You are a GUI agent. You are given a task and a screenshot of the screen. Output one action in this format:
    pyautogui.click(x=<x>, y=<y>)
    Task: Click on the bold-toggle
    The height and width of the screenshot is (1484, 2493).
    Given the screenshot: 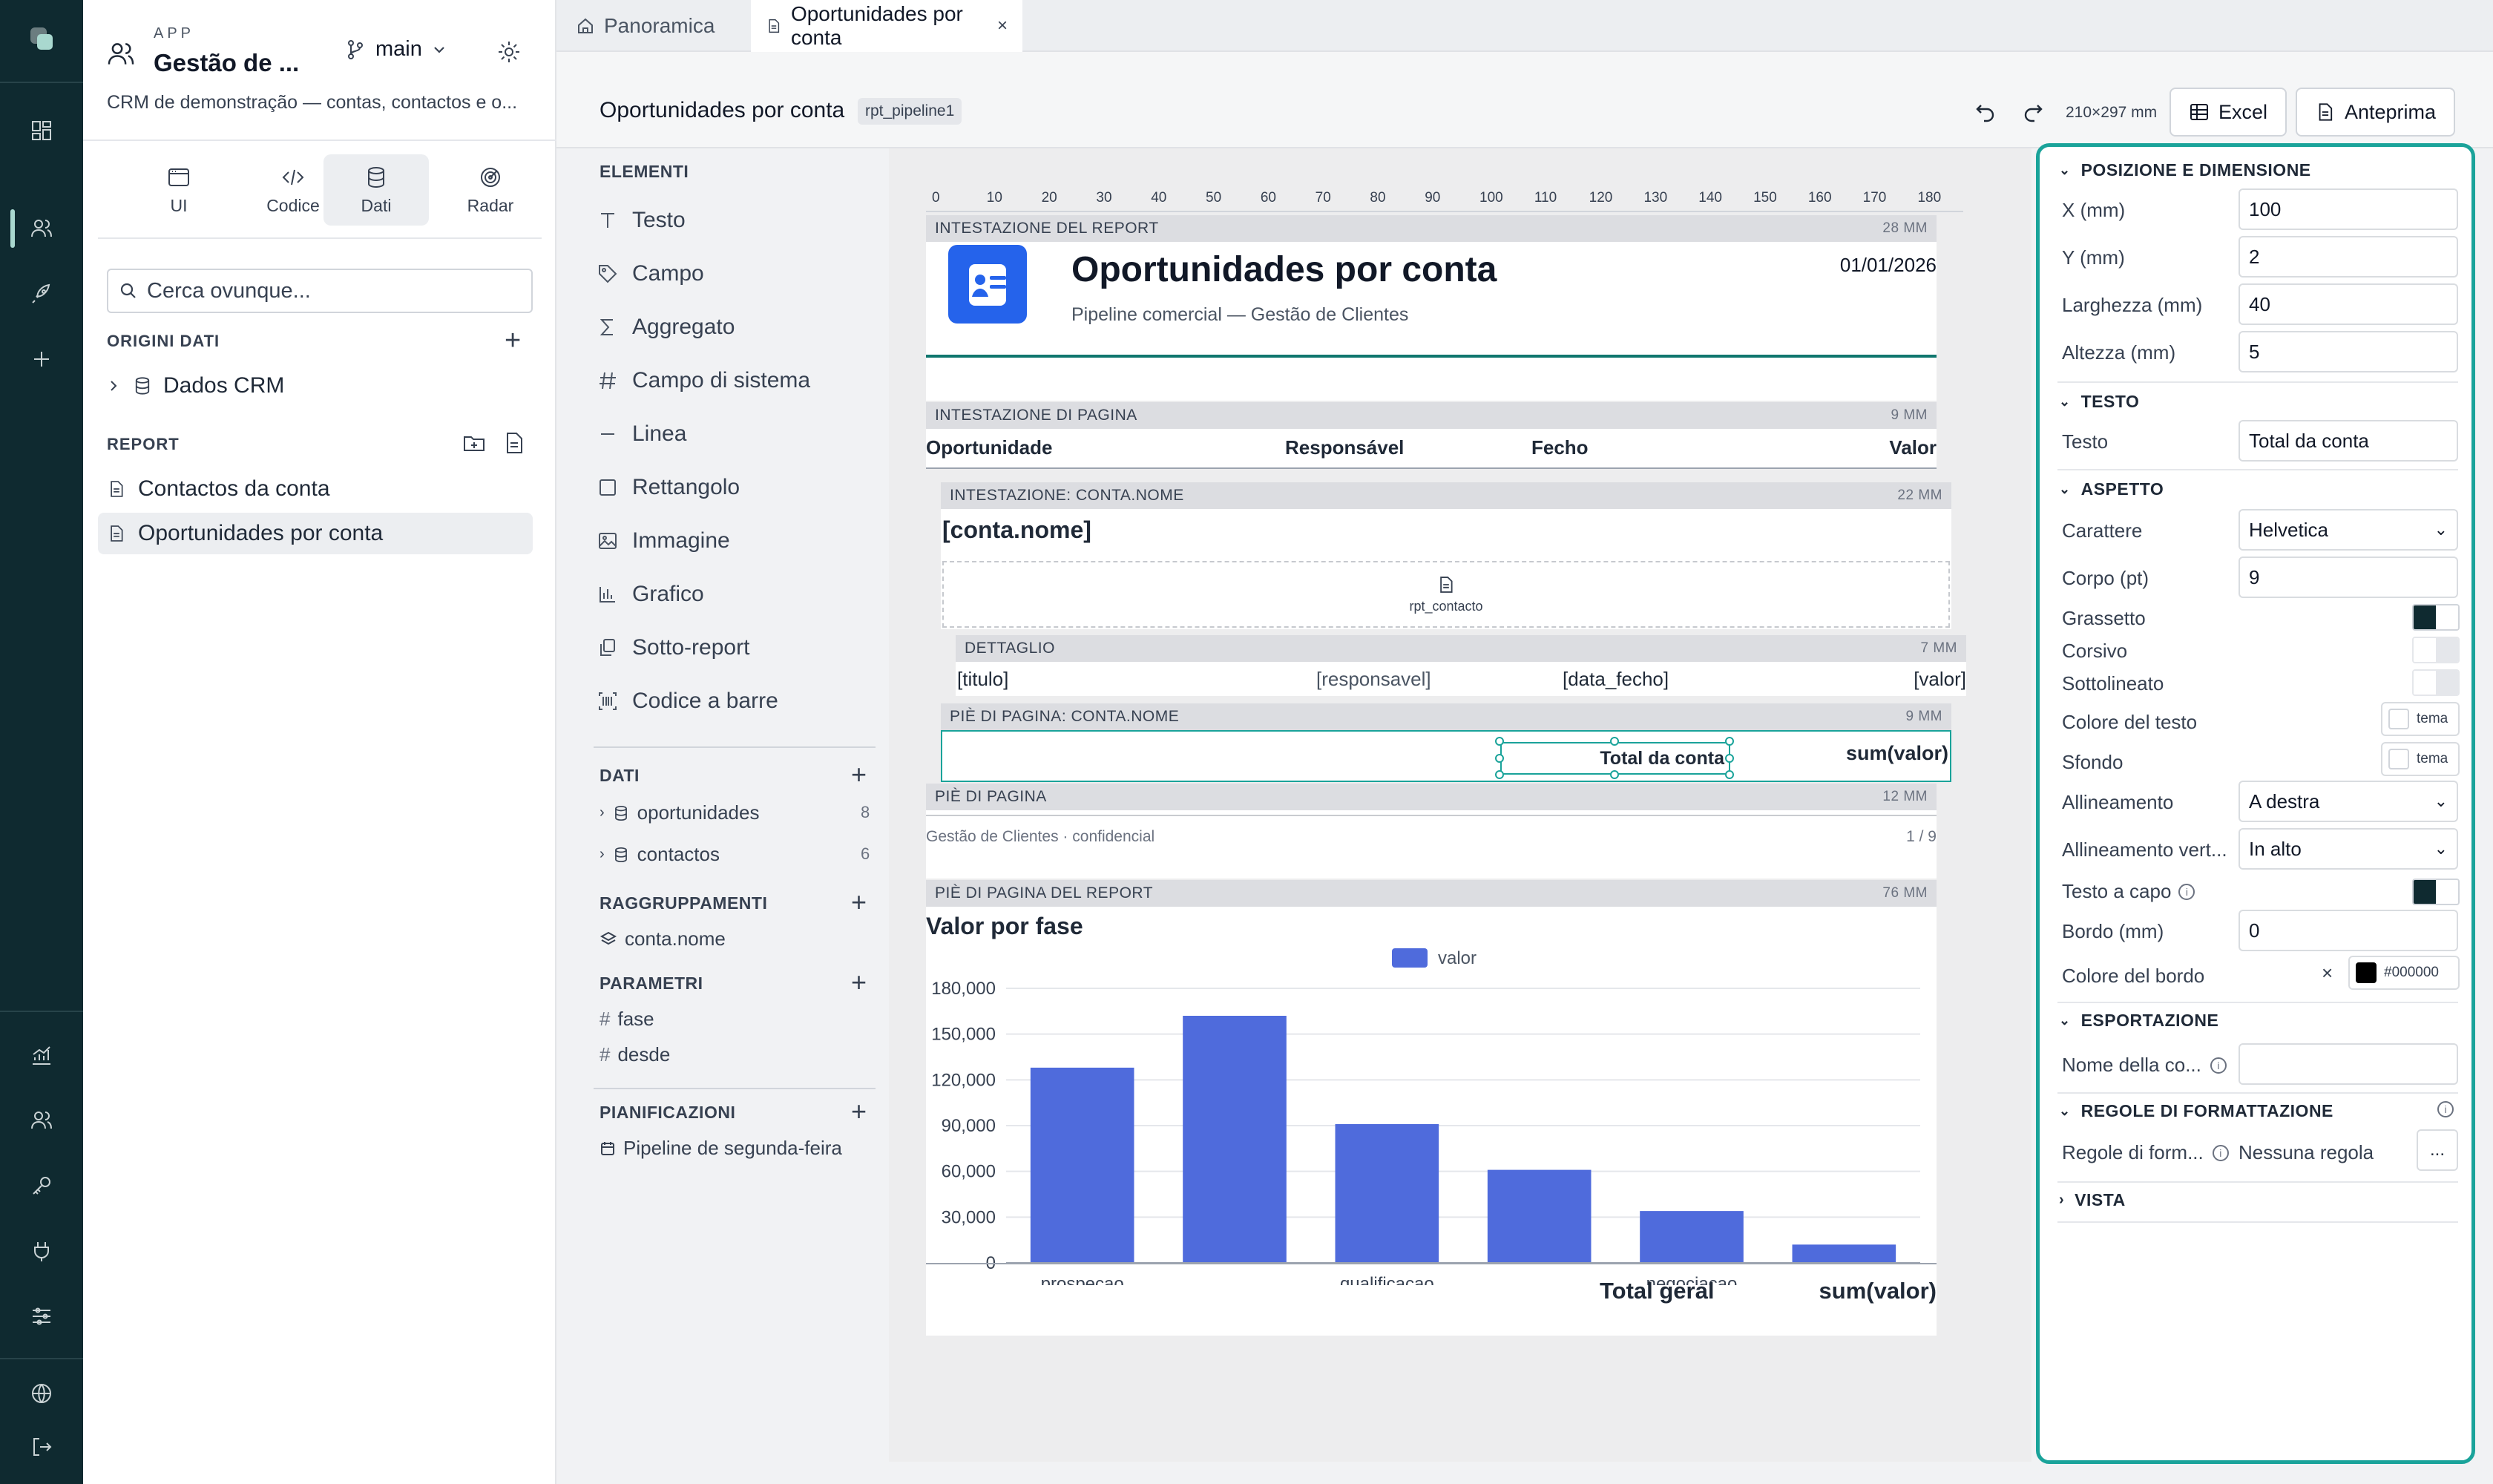 What is the action you would take?
    pyautogui.click(x=2436, y=617)
    